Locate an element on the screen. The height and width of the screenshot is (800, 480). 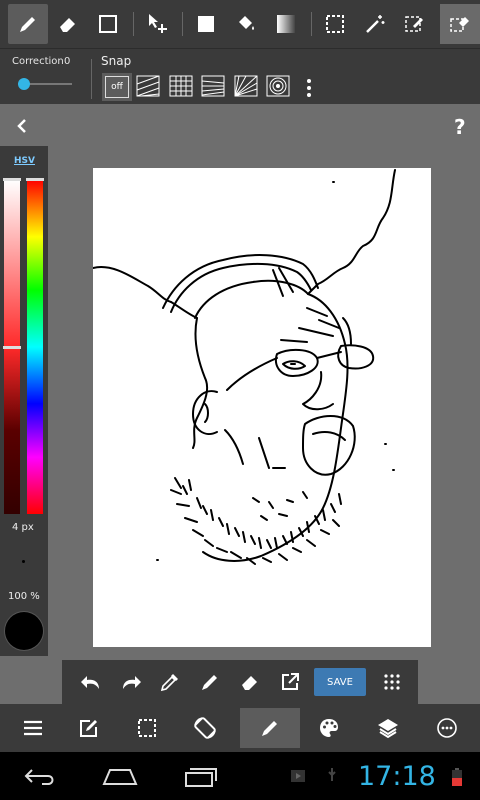
select-eraser-button is located at coordinates (460, 24).